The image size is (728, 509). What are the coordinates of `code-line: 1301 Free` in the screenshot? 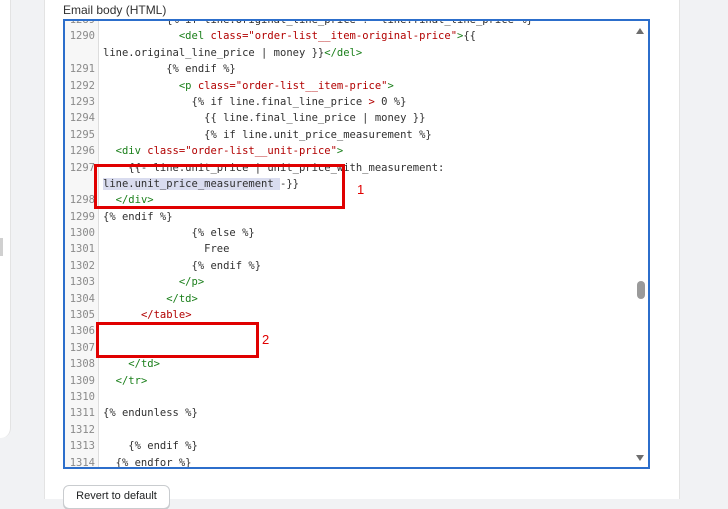 It's located at (356, 249).